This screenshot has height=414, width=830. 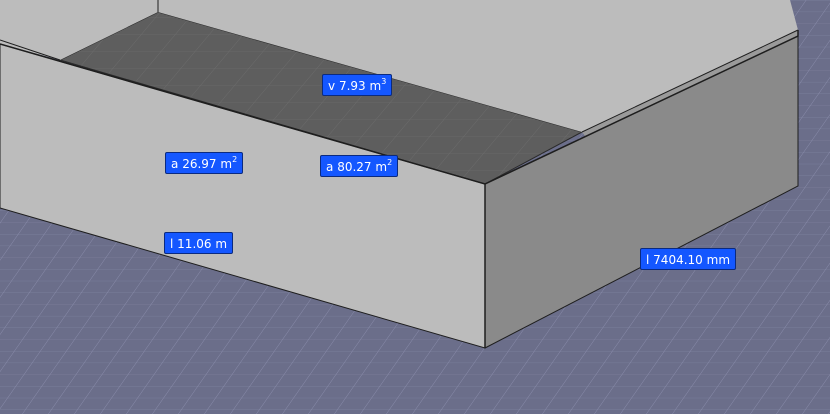 I want to click on area-floor-prefix: a, so click(x=330, y=167).